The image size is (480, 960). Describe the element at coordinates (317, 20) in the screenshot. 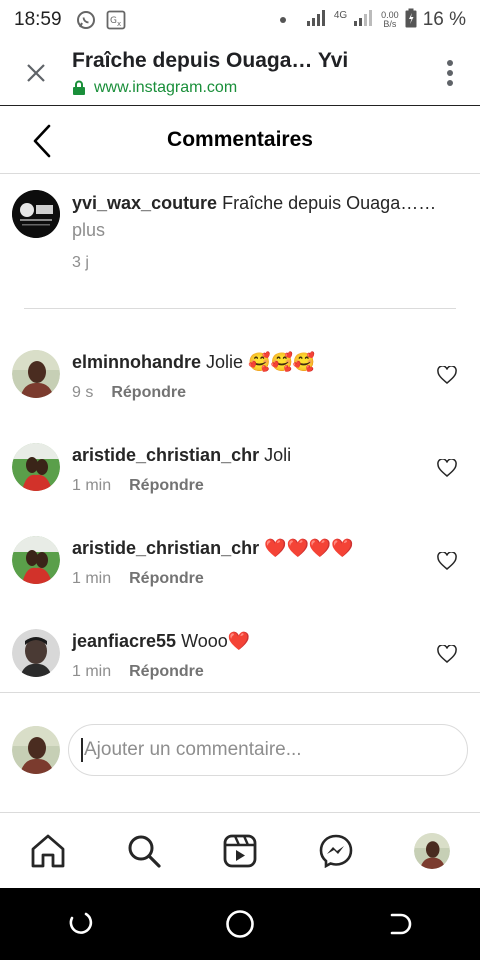

I see `signal-icon` at that location.